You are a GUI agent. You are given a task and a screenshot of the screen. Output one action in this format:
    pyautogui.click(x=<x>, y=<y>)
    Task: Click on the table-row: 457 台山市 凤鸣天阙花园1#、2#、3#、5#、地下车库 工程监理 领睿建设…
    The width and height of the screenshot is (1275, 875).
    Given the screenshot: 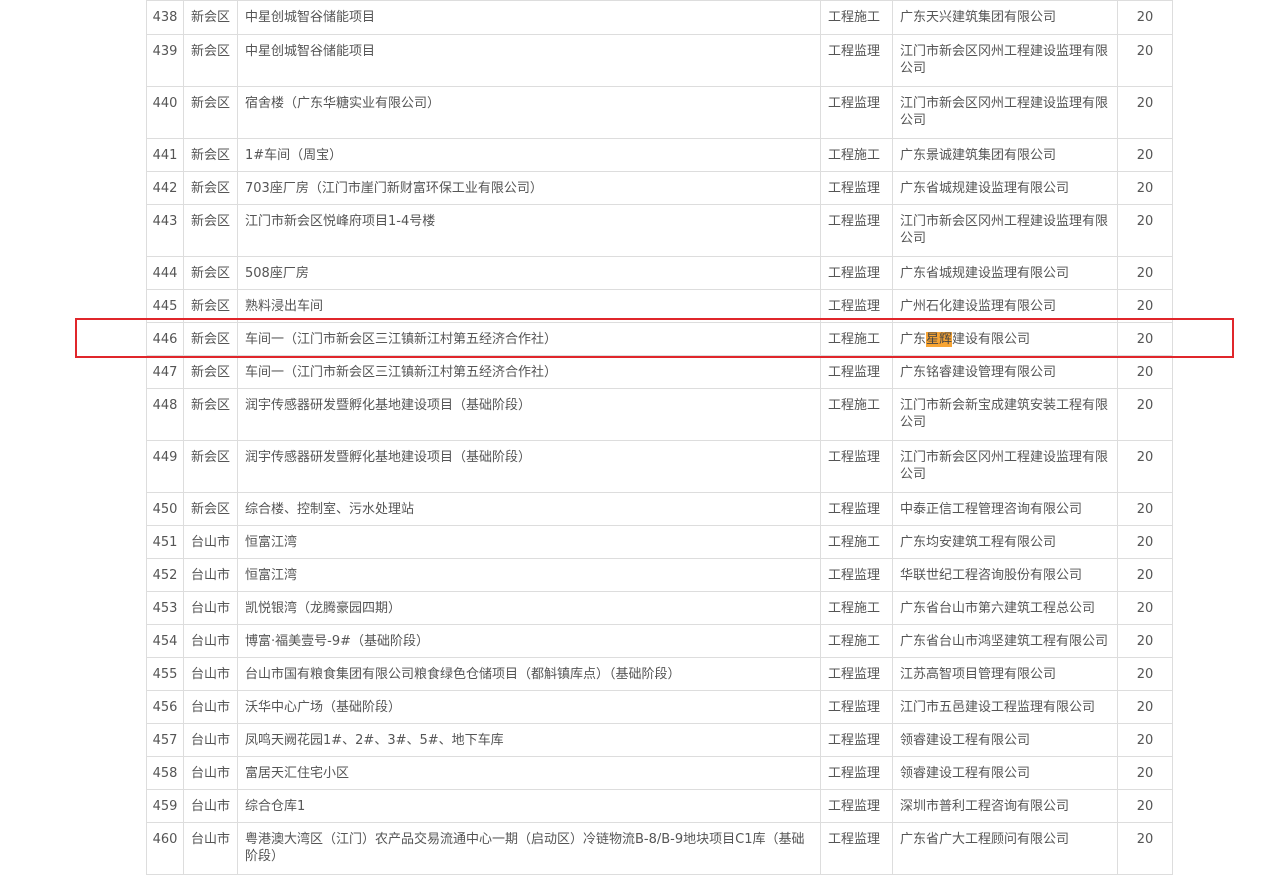 What is the action you would take?
    pyautogui.click(x=659, y=740)
    